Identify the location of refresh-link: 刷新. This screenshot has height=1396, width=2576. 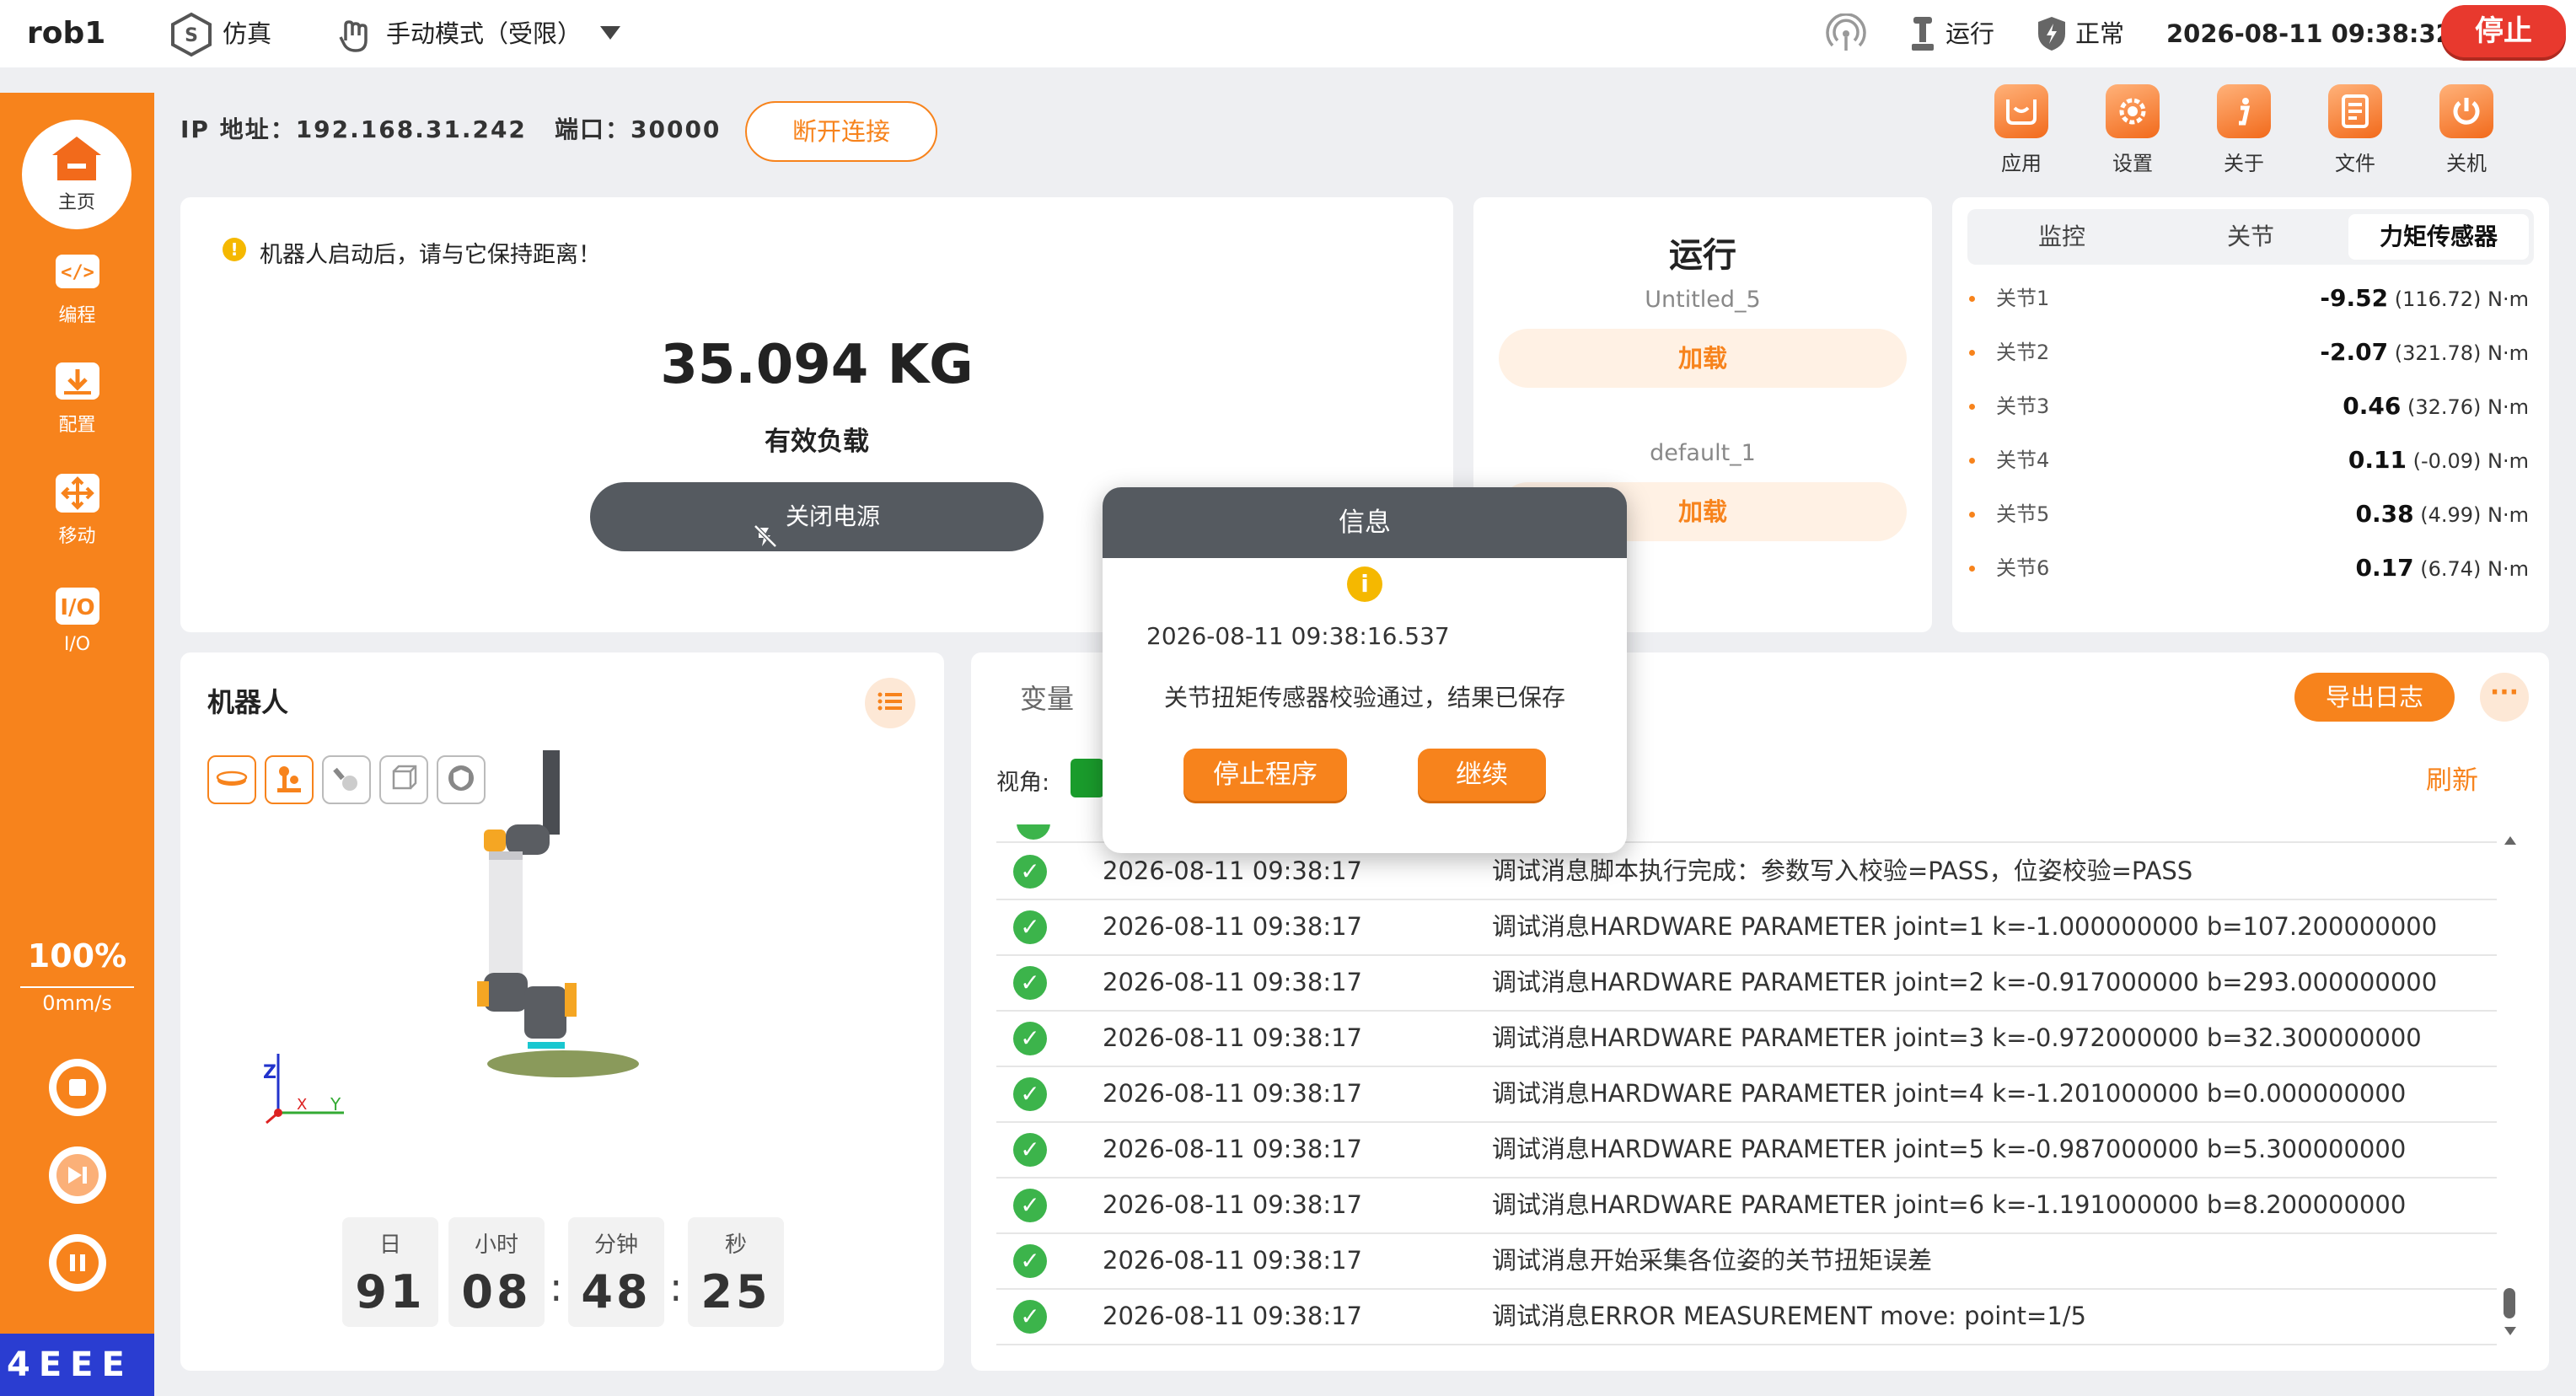
(2452, 778).